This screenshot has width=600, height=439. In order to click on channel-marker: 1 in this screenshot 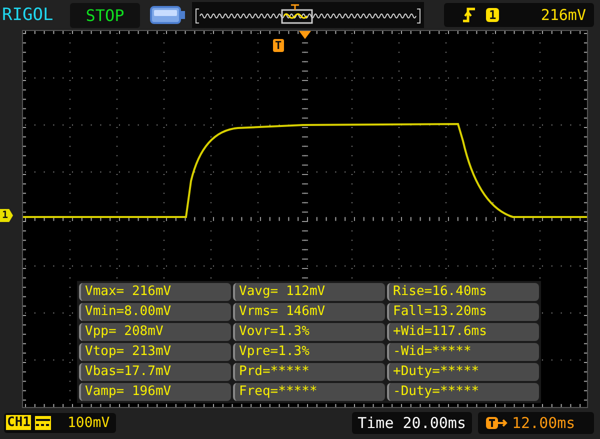, I will do `click(7, 215)`.